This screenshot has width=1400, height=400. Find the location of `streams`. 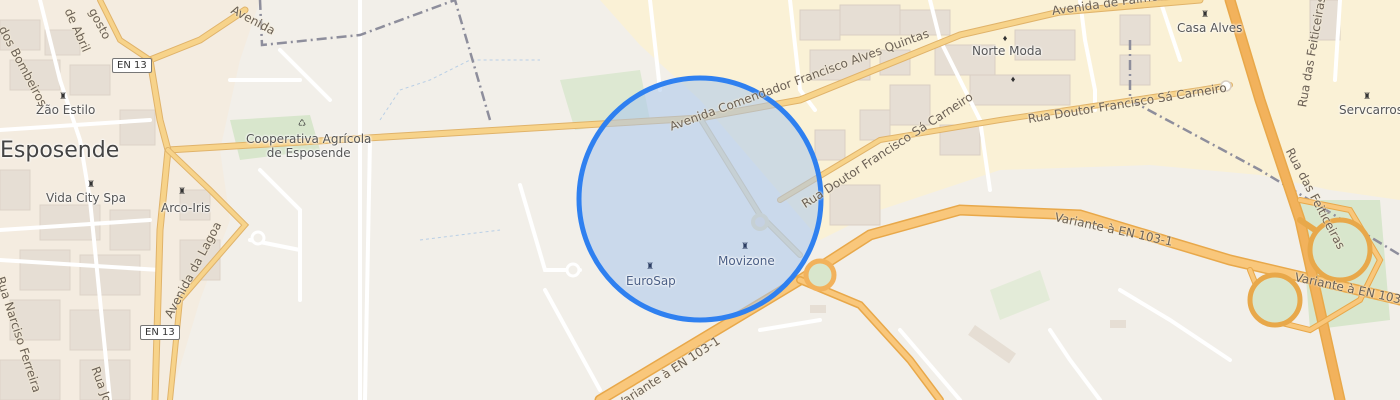

streams is located at coordinates (459, 150).